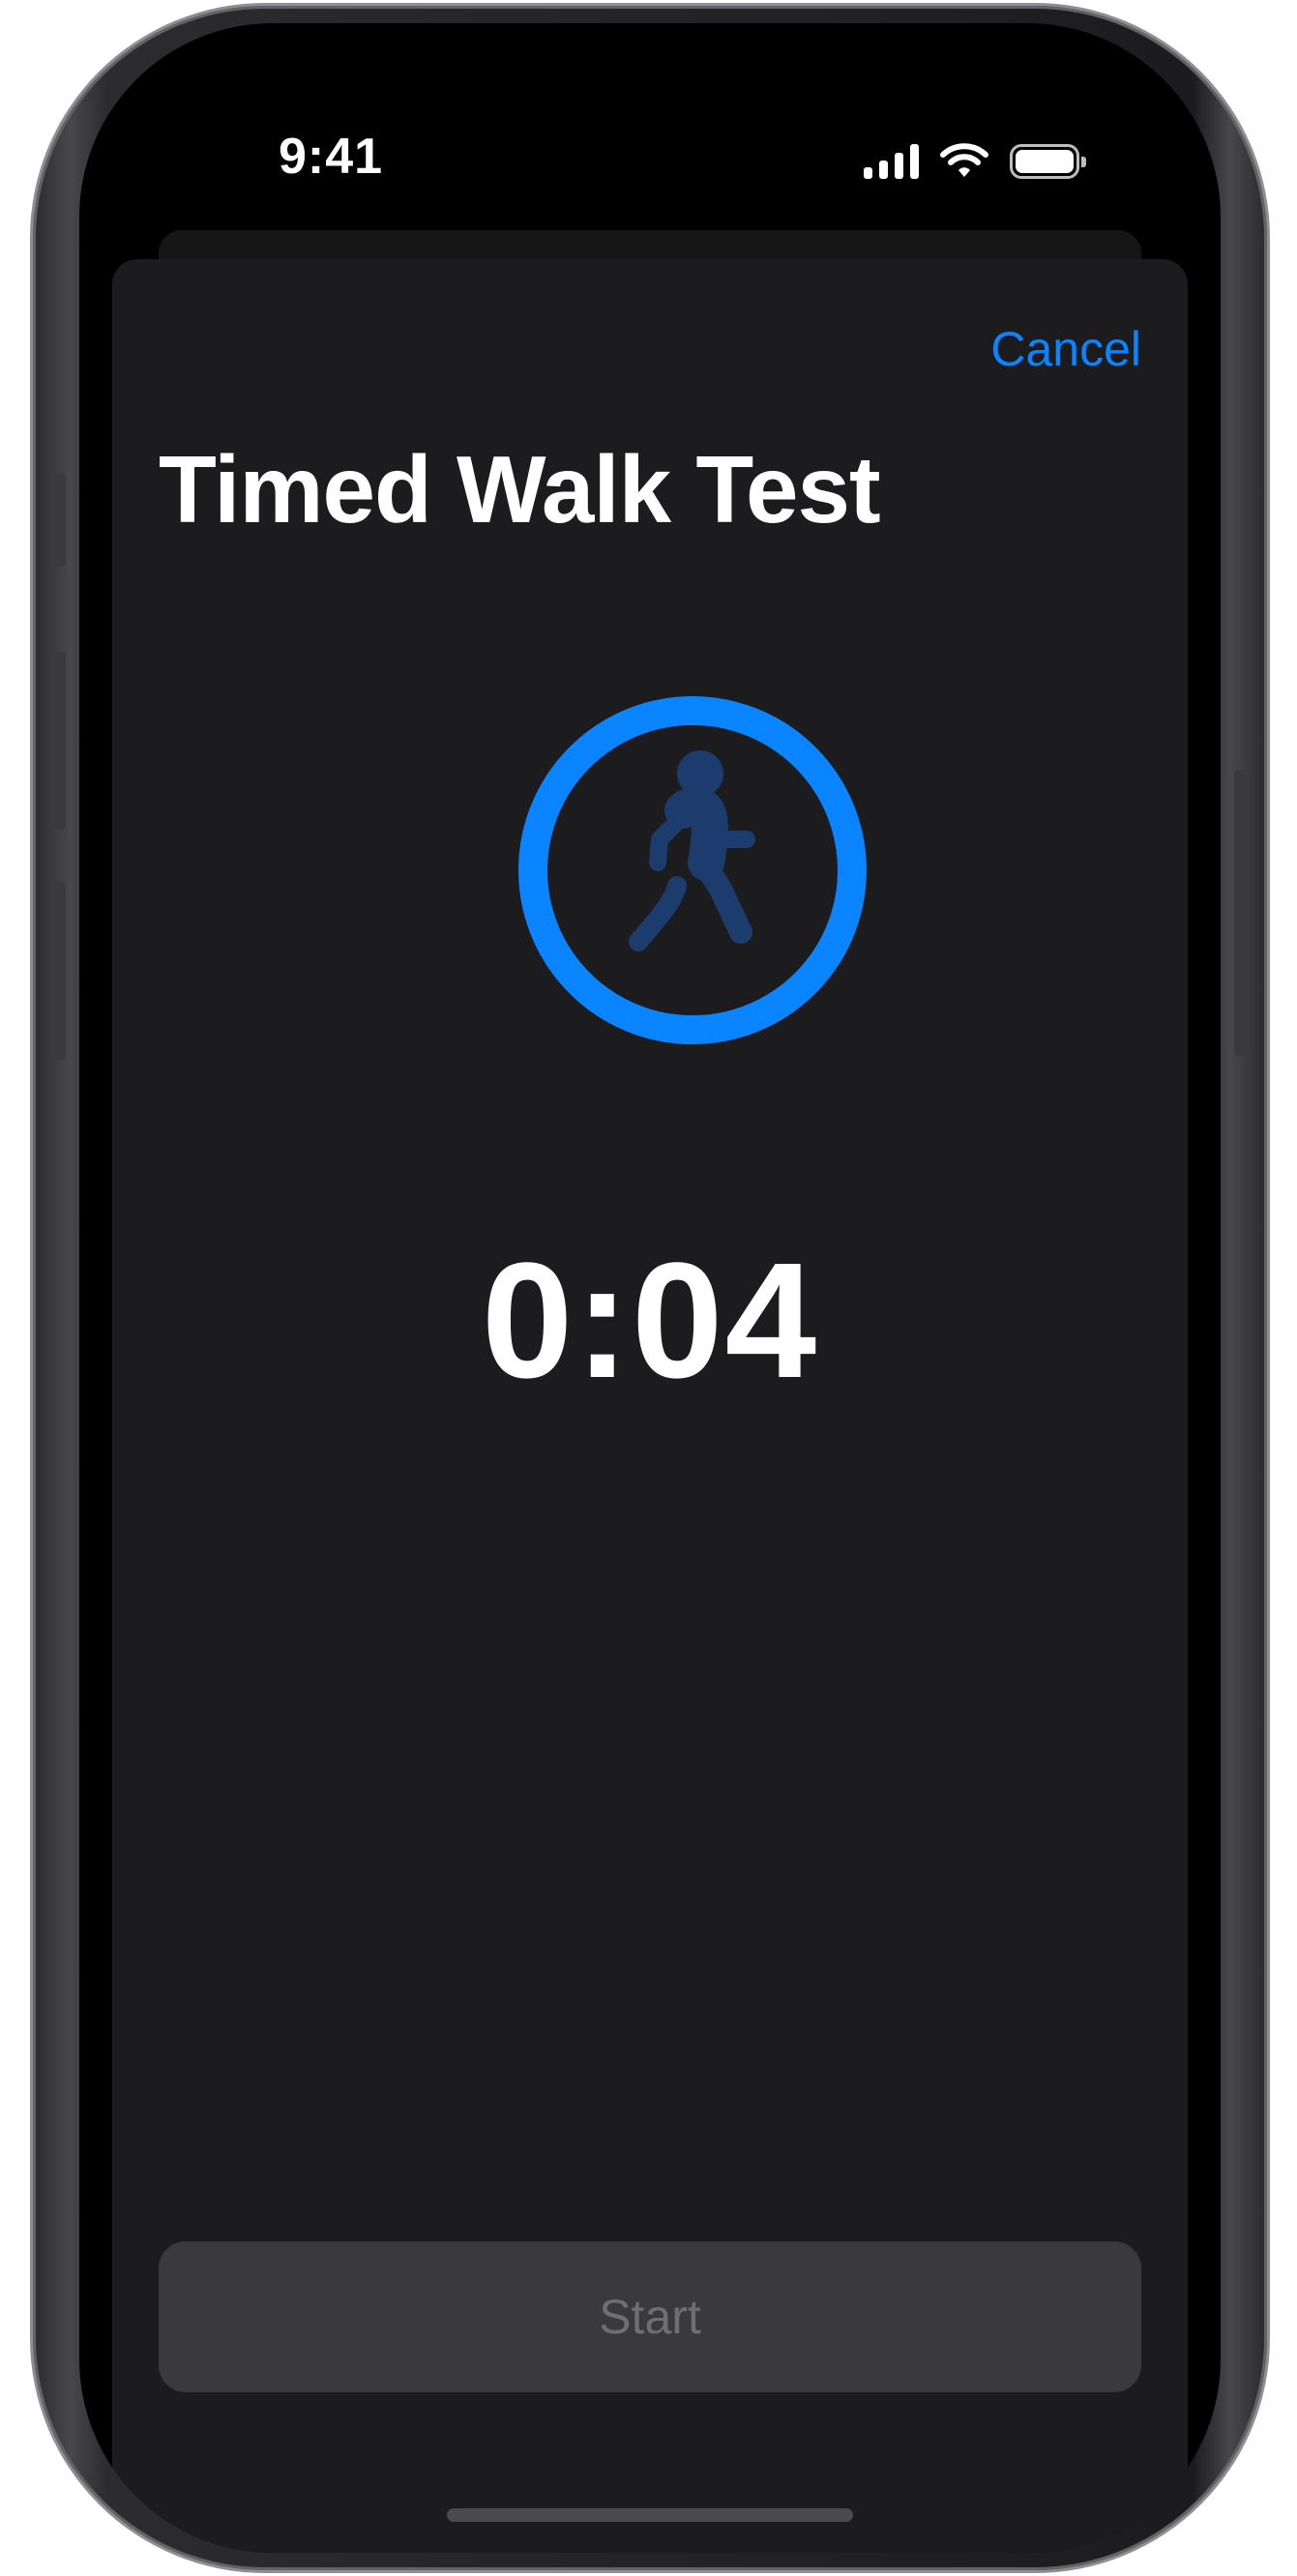 This screenshot has height=2576, width=1297. Describe the element at coordinates (650, 1321) in the screenshot. I see `elapsed-timer: 0:04` at that location.